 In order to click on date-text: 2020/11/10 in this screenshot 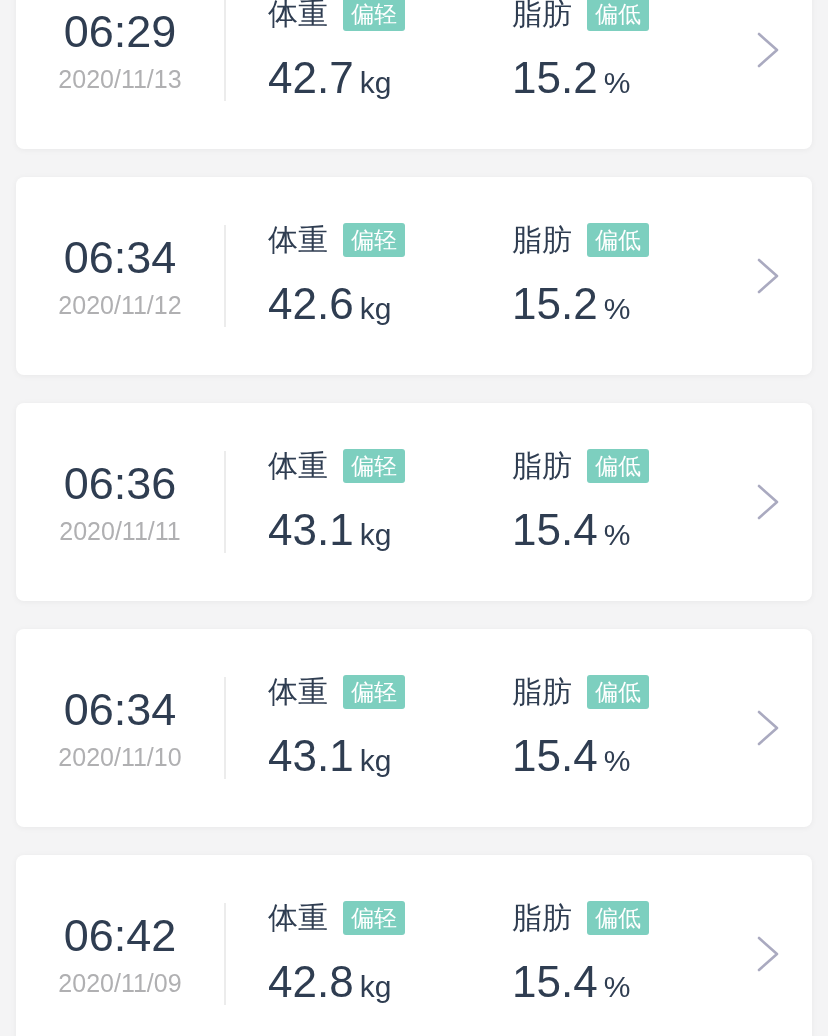, I will do `click(120, 757)`.